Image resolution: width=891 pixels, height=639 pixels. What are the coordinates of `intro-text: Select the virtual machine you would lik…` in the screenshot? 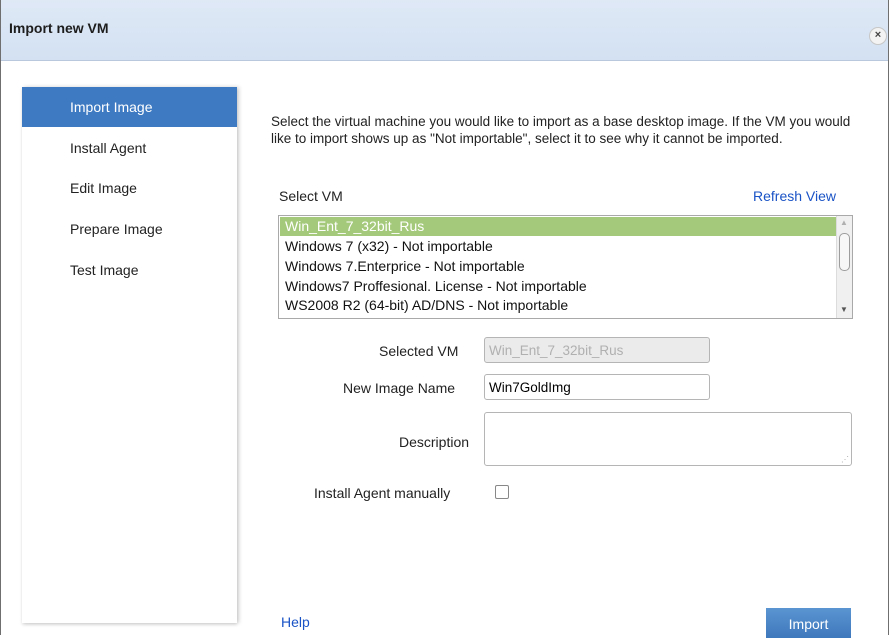 It's located at (561, 130).